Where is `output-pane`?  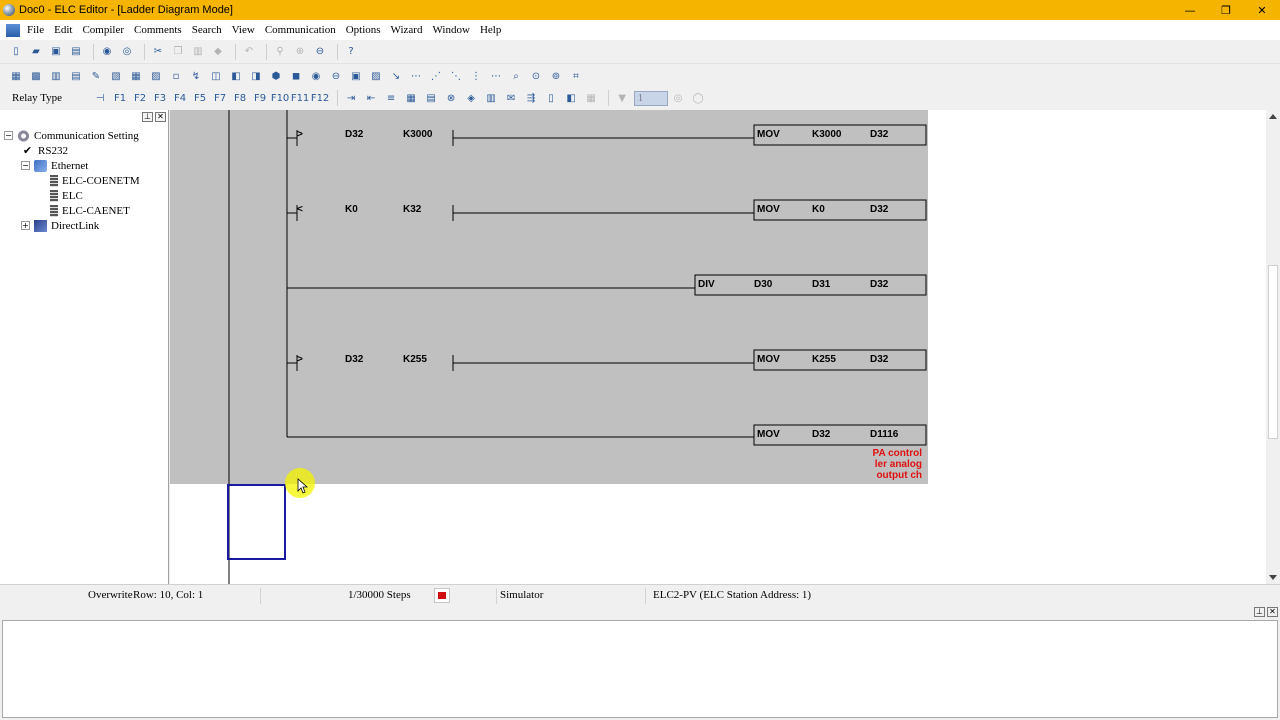 output-pane is located at coordinates (640, 669).